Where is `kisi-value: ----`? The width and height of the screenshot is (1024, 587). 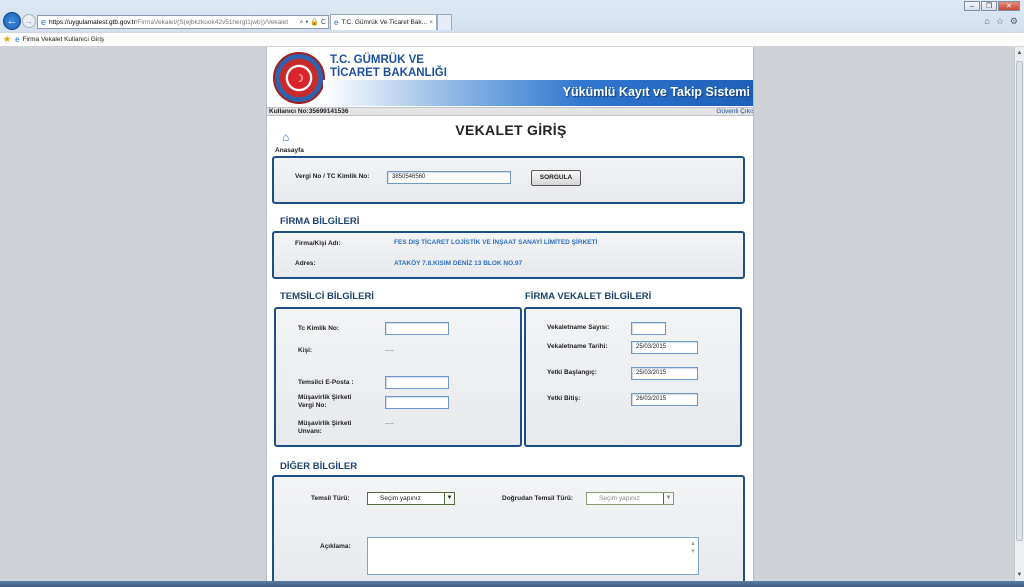 kisi-value: ---- is located at coordinates (389, 350).